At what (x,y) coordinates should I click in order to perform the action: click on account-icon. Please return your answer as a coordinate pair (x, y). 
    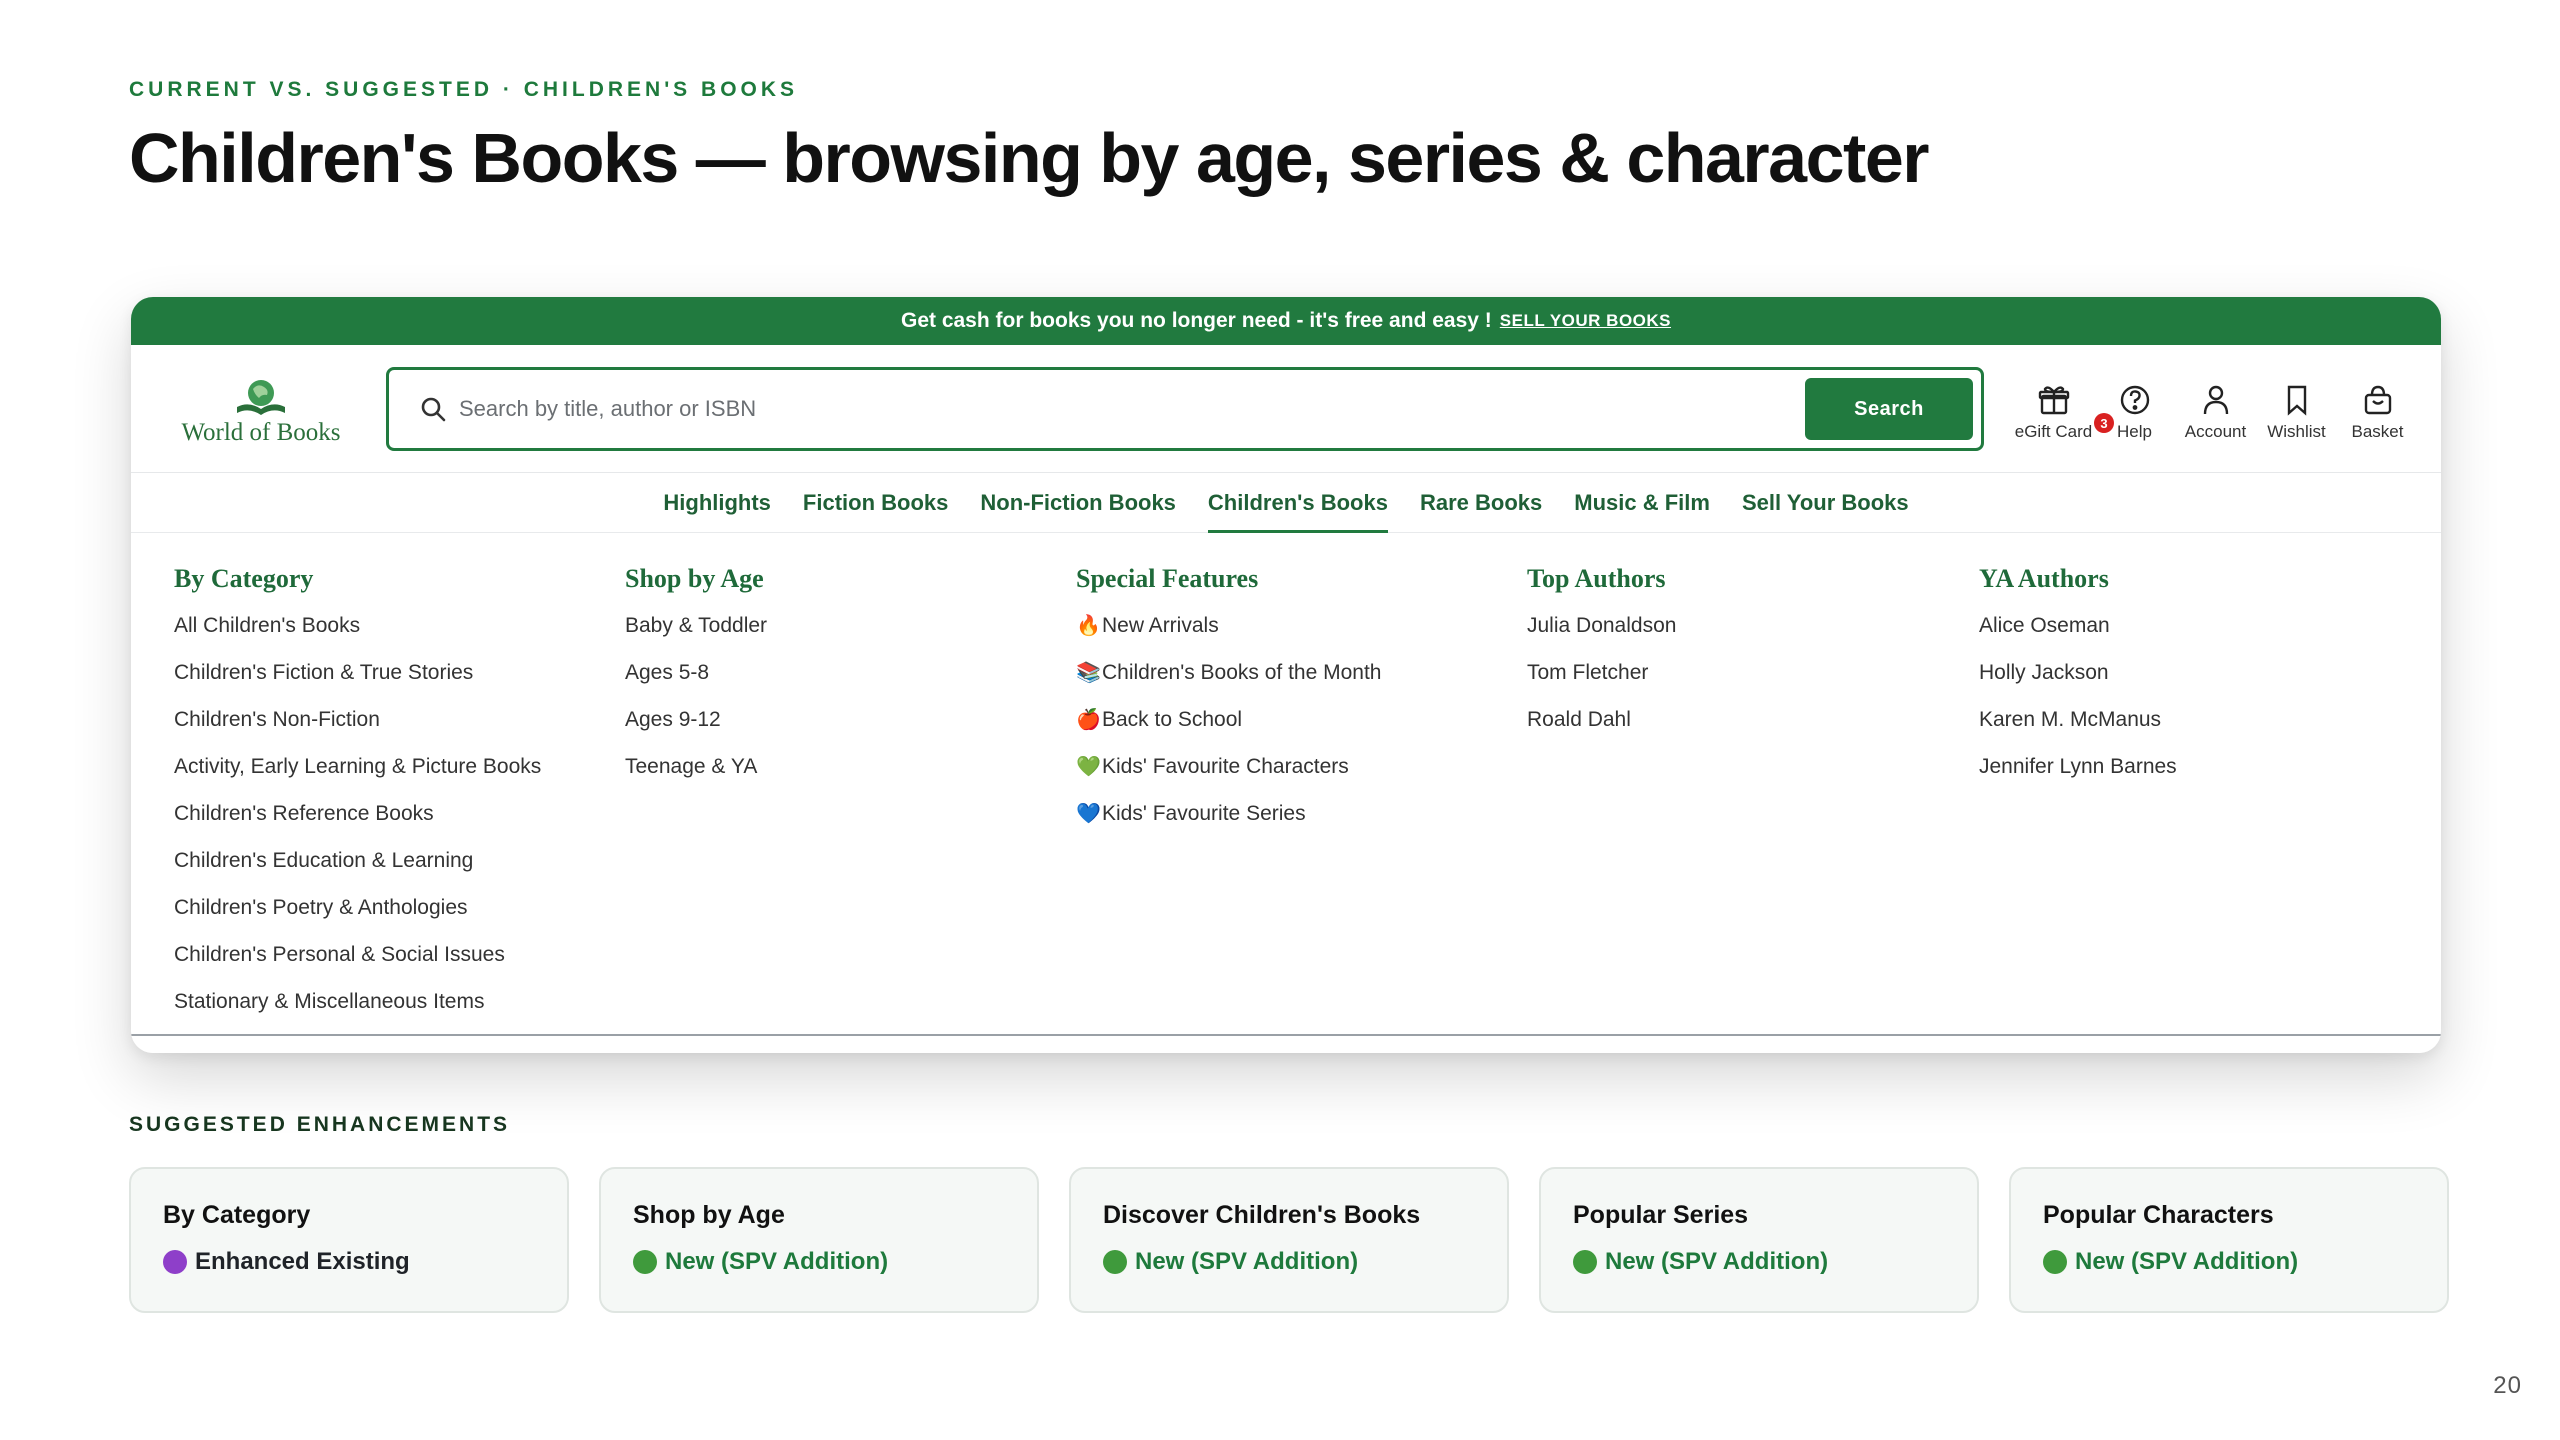
    Looking at the image, I should click on (2215, 400).